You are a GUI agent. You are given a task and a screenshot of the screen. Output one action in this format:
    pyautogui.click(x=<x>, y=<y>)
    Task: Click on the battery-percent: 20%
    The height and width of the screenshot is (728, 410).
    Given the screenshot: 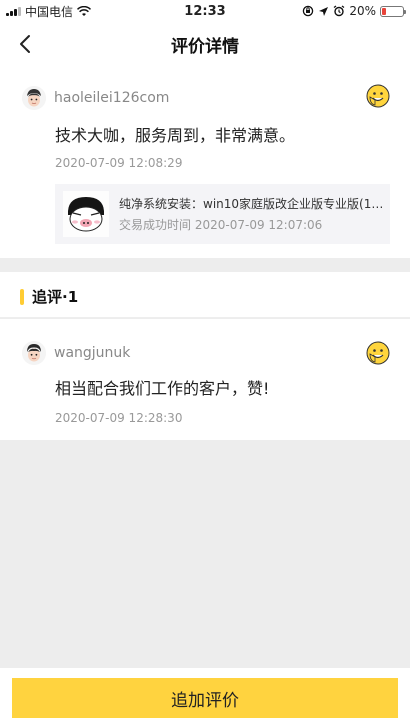 What is the action you would take?
    pyautogui.click(x=362, y=11)
    